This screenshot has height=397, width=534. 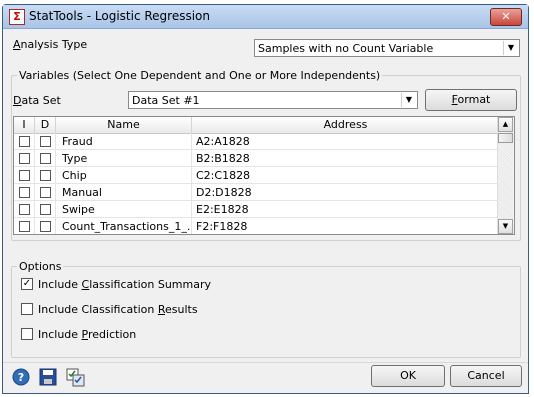 What do you see at coordinates (17, 17) in the screenshot?
I see `stattools-sigma-icon: Σ` at bounding box center [17, 17].